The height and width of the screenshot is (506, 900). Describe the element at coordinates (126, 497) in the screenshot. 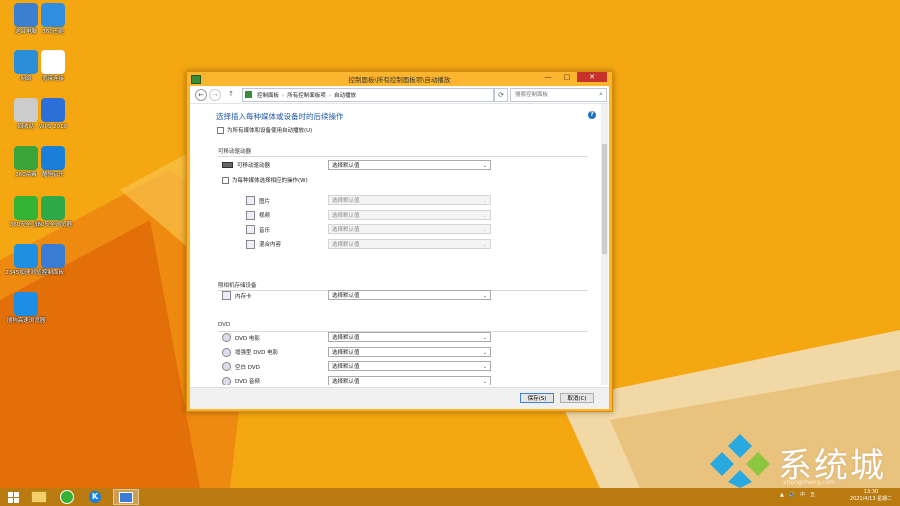

I see `taskbar-control-panel` at that location.